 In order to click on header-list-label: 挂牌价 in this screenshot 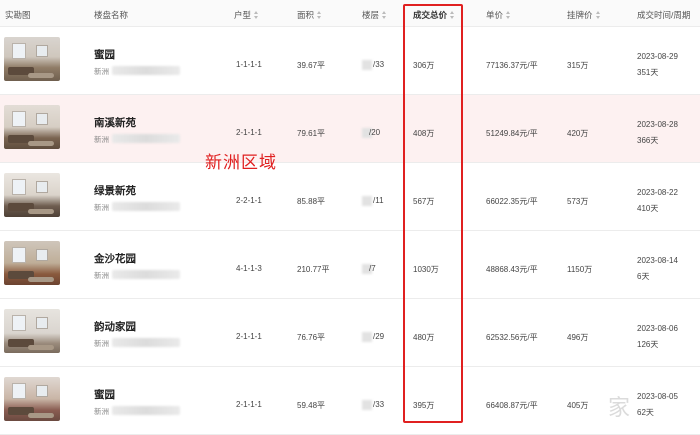, I will do `click(580, 15)`.